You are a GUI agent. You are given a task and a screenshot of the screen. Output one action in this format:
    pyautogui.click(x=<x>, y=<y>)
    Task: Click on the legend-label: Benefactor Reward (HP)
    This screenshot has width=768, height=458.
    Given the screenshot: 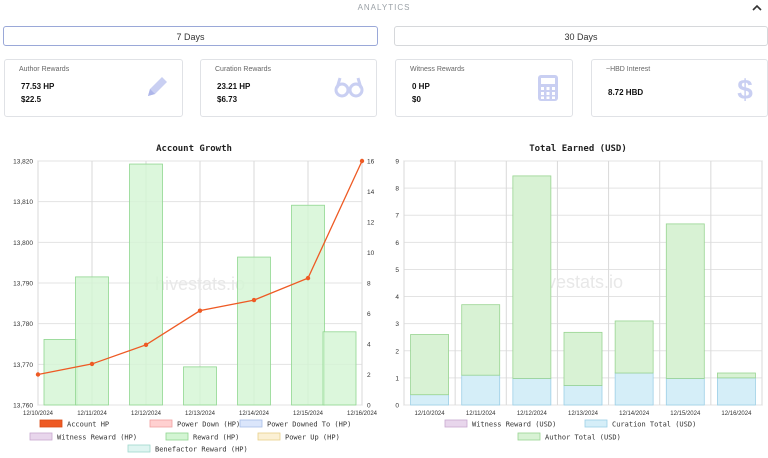 What is the action you would take?
    pyautogui.click(x=201, y=450)
    